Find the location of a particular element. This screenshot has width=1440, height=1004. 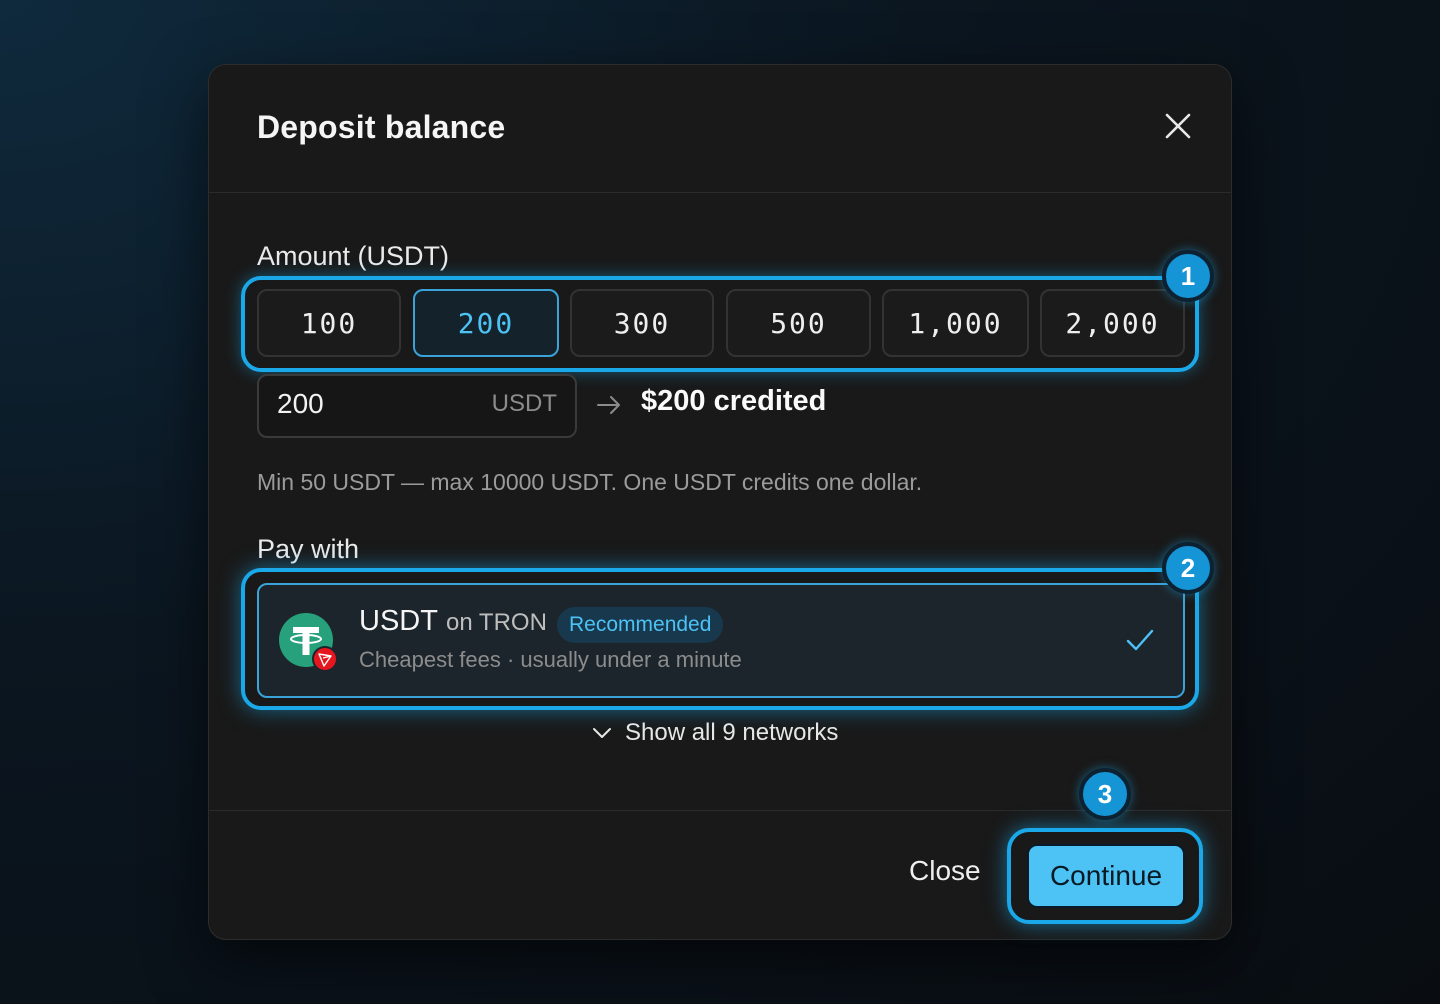

amount-preset-300: 300 is located at coordinates (642, 323).